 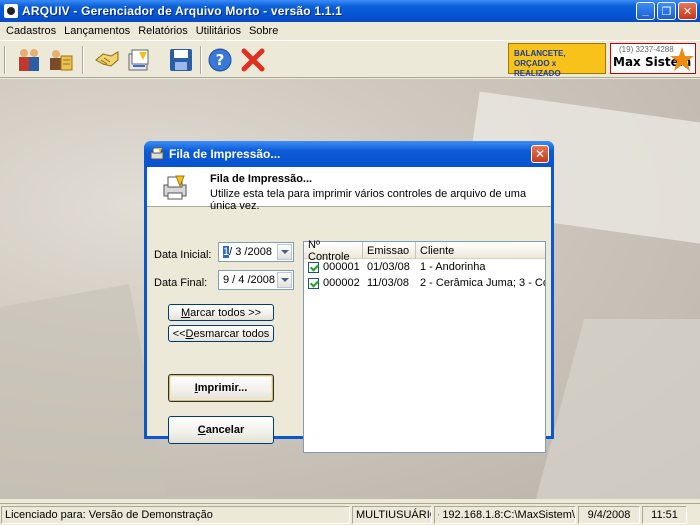 What do you see at coordinates (221, 430) in the screenshot?
I see `cancelar-button: Cancelar` at bounding box center [221, 430].